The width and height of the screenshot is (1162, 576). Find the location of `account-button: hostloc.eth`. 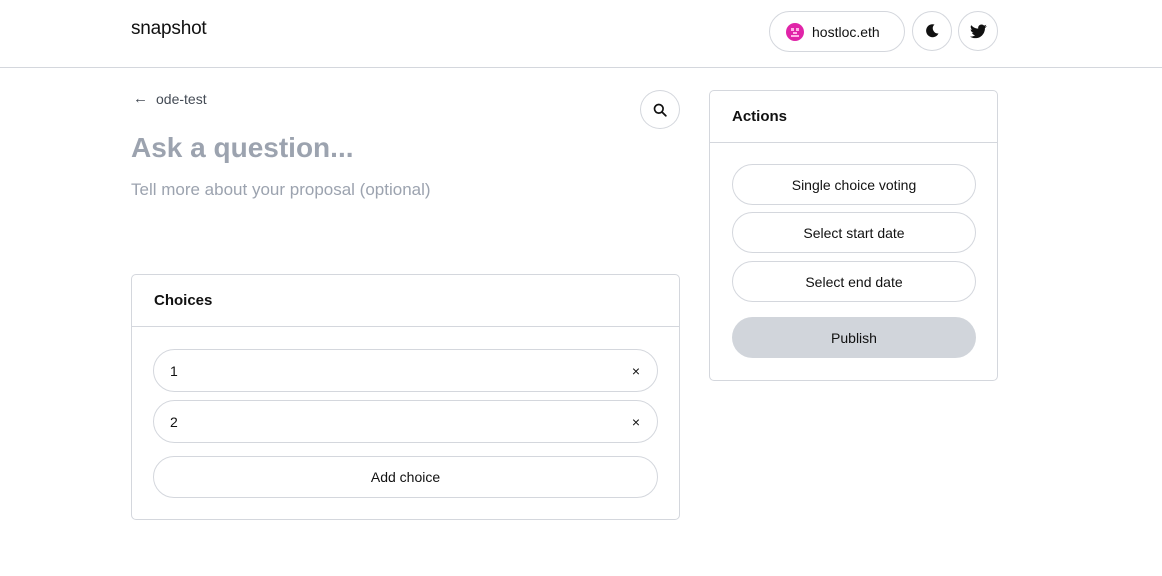

account-button: hostloc.eth is located at coordinates (837, 31).